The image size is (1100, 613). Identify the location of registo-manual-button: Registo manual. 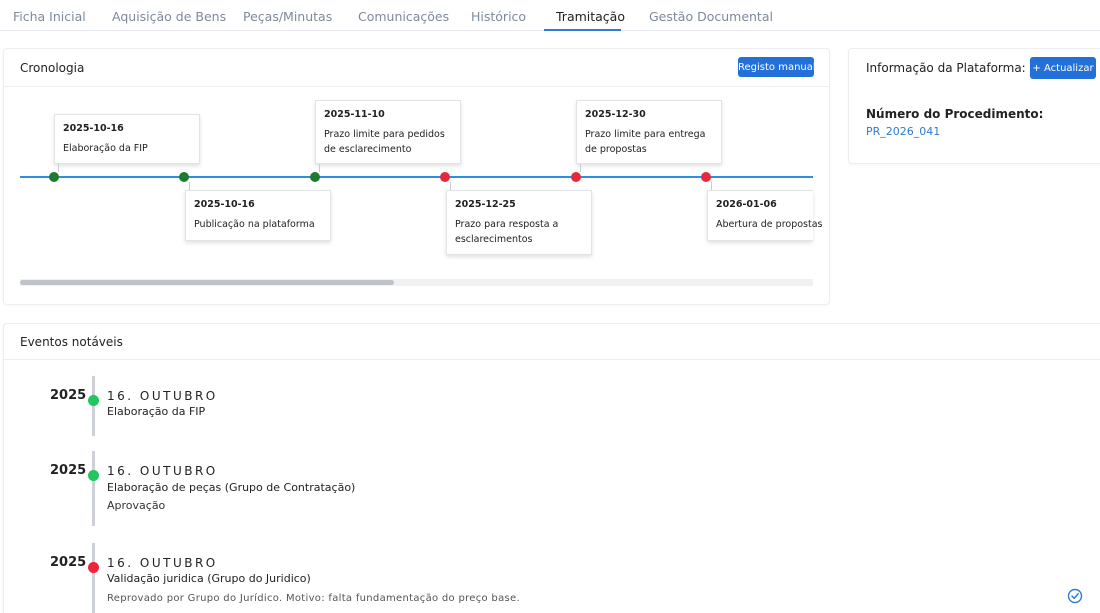
(777, 67).